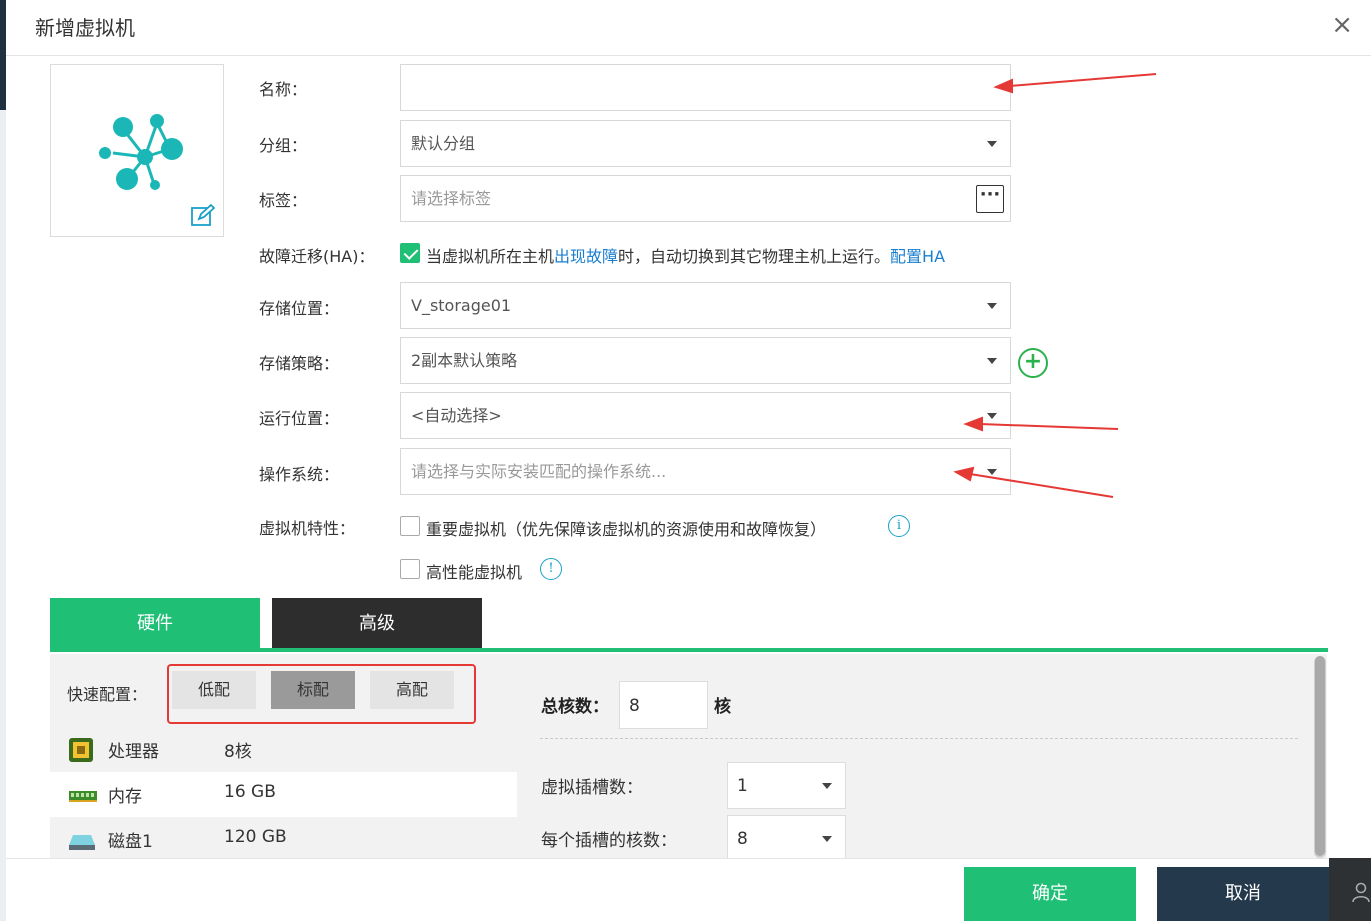 The height and width of the screenshot is (921, 1371). I want to click on info-icon: i, so click(899, 526).